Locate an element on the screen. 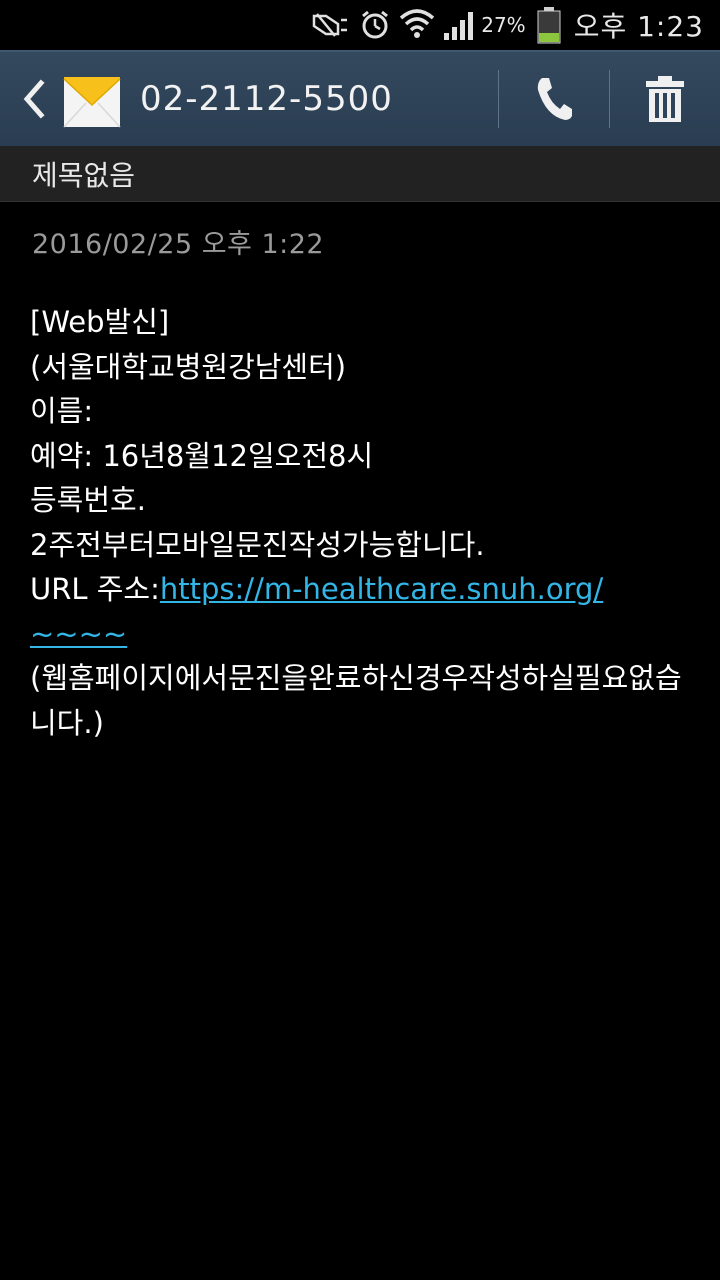 Image resolution: width=720 pixels, height=1280 pixels. message-line: (서울대학교병원강남센터) is located at coordinates (188, 366).